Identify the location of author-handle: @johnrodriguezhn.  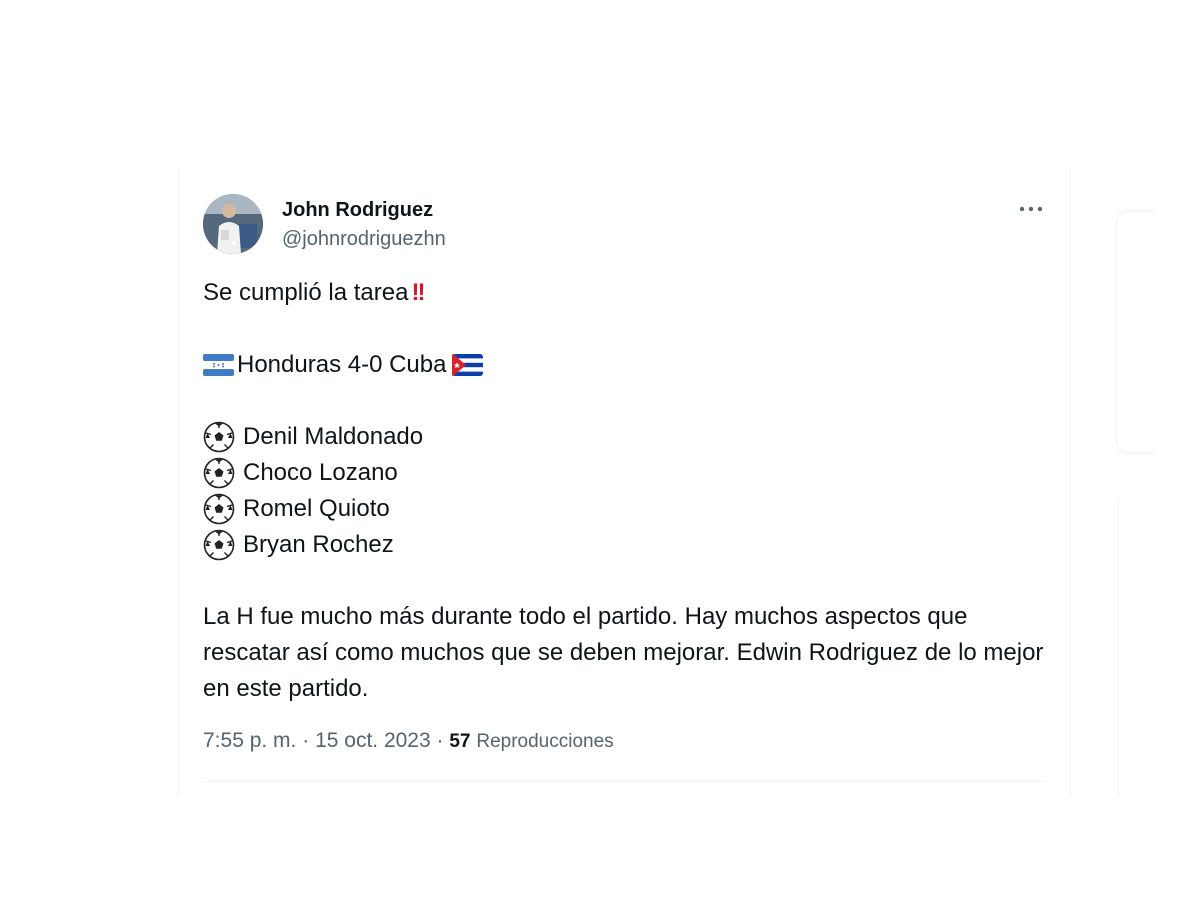
(364, 239).